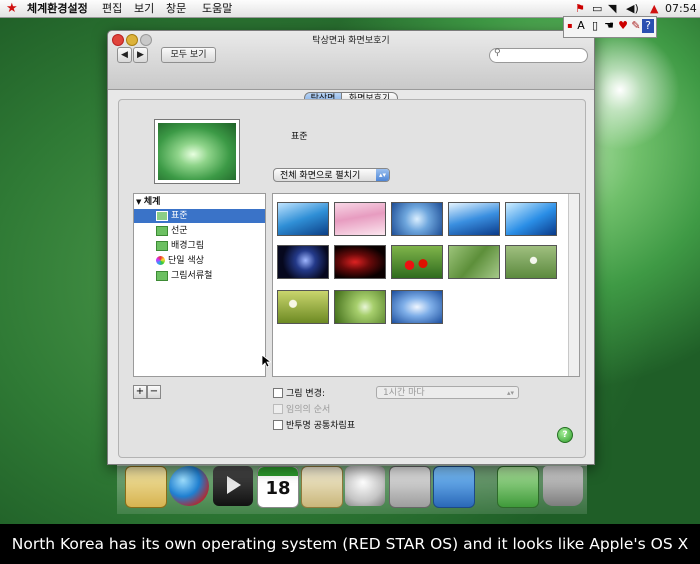  What do you see at coordinates (12, 8) in the screenshot?
I see `red-star-icon: ★` at bounding box center [12, 8].